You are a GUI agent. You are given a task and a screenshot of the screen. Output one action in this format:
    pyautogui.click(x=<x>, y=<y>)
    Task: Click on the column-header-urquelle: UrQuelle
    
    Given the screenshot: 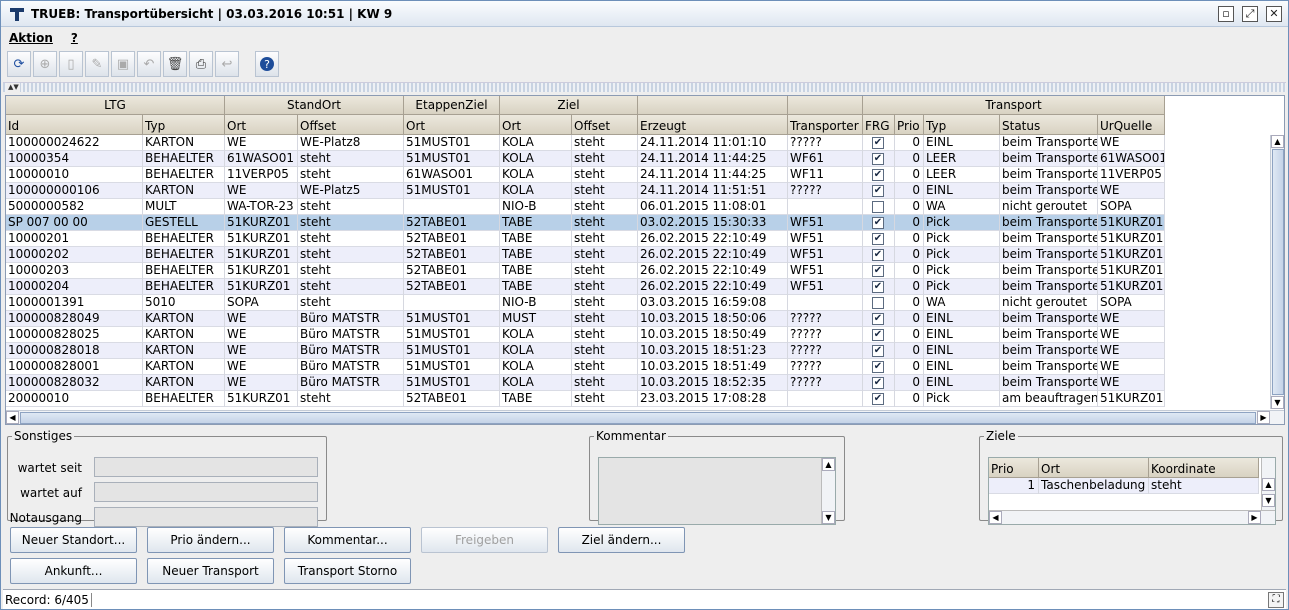 What is the action you would take?
    pyautogui.click(x=1131, y=125)
    